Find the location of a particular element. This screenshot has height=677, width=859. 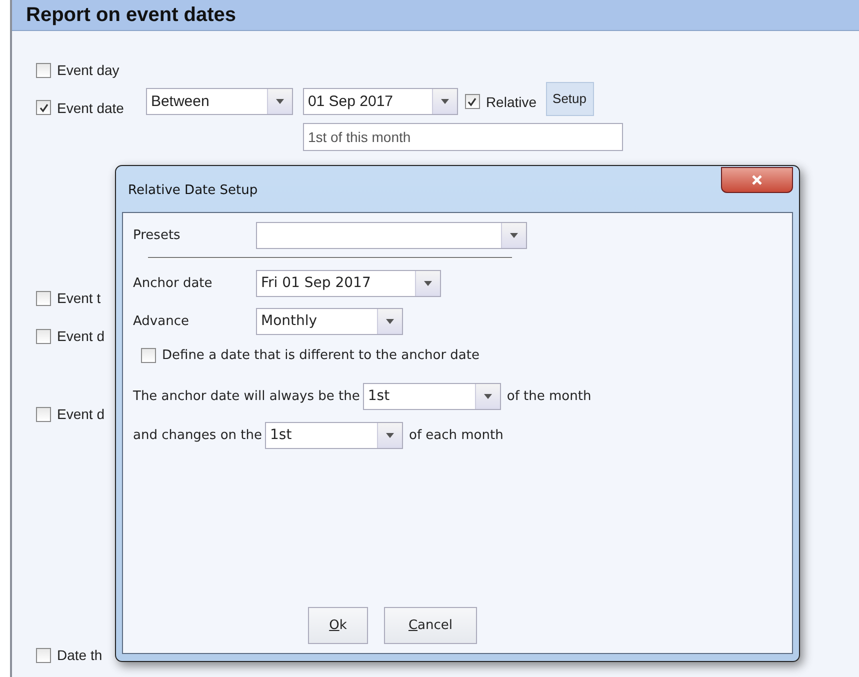

close-icon is located at coordinates (757, 180).